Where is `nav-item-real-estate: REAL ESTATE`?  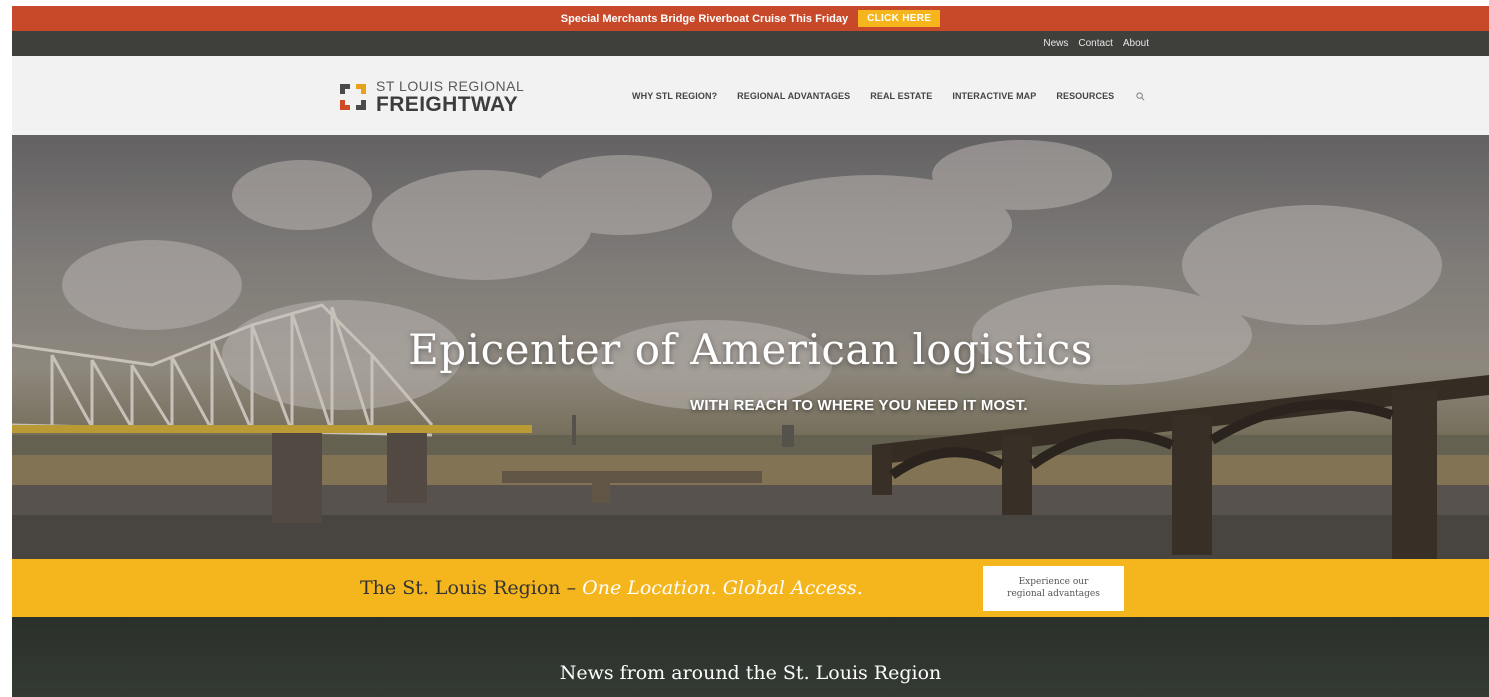 nav-item-real-estate: REAL ESTATE is located at coordinates (901, 96).